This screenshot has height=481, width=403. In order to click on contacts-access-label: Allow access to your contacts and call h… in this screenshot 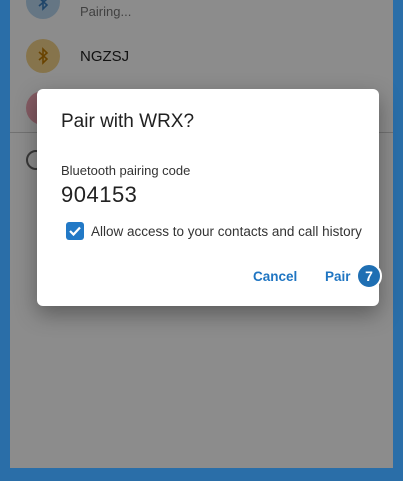, I will do `click(226, 231)`.